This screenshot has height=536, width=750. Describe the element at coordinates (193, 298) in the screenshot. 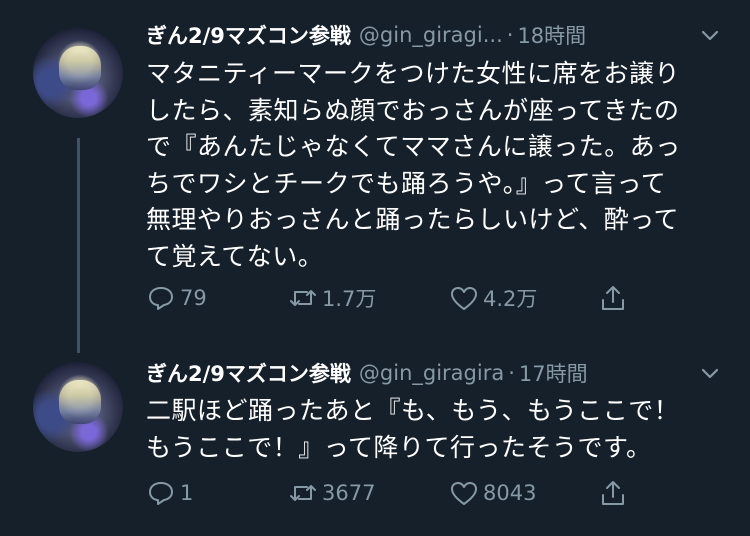

I see `reply-count: 79` at that location.